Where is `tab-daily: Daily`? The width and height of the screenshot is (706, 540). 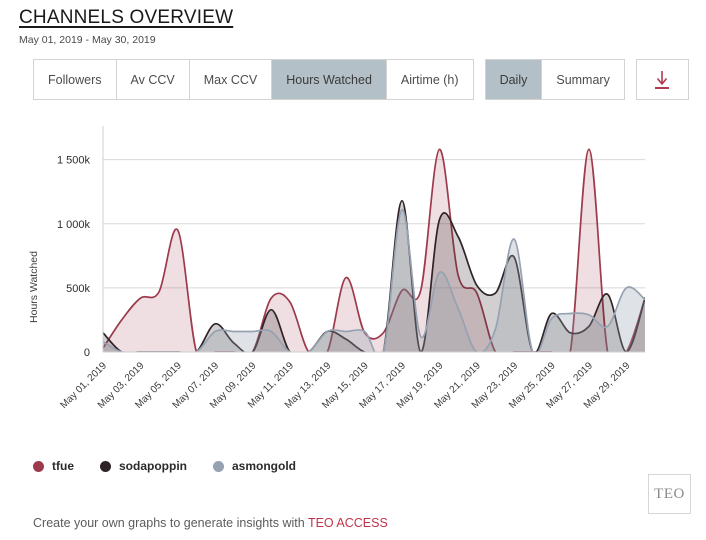 tab-daily: Daily is located at coordinates (514, 79).